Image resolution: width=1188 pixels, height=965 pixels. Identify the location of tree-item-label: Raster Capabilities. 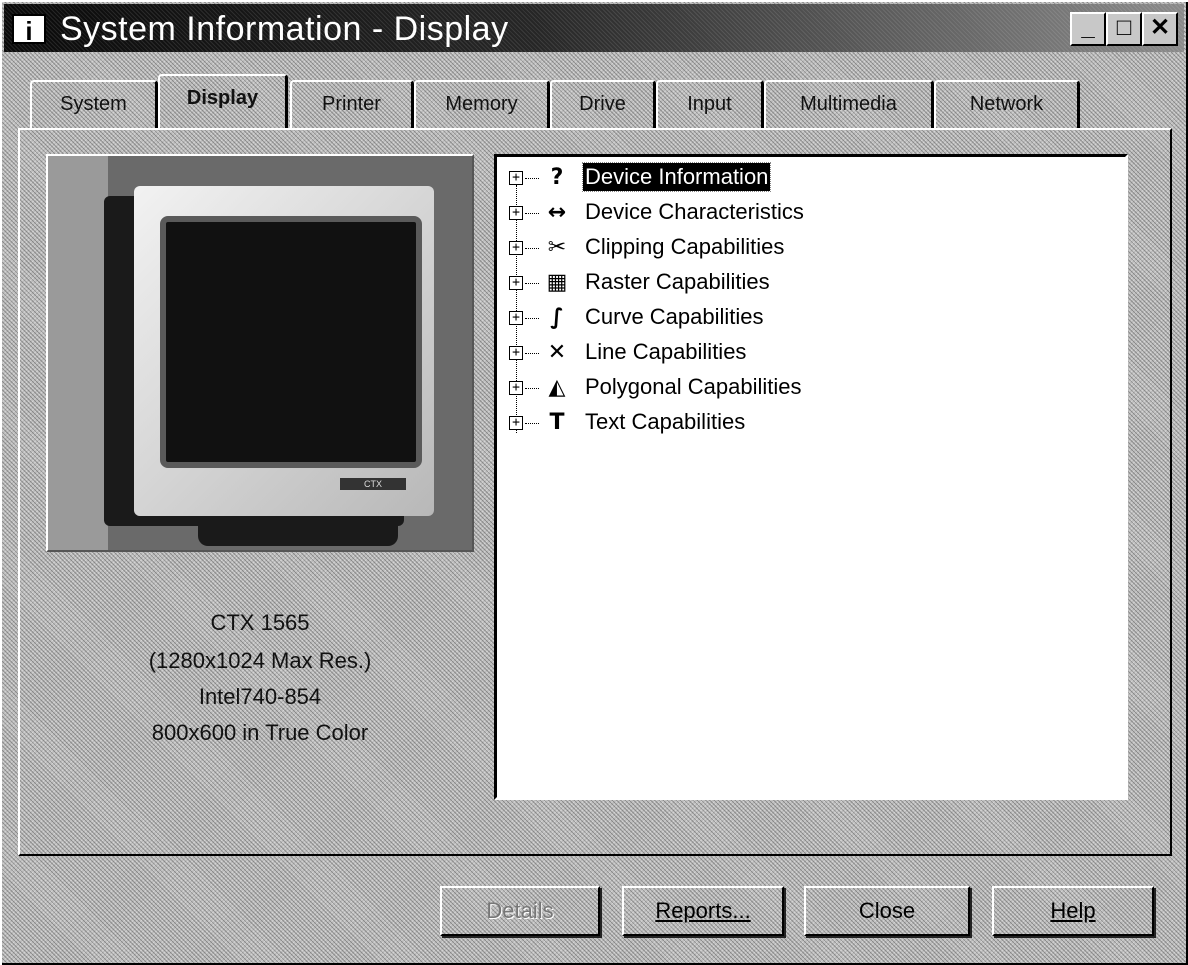
(677, 282).